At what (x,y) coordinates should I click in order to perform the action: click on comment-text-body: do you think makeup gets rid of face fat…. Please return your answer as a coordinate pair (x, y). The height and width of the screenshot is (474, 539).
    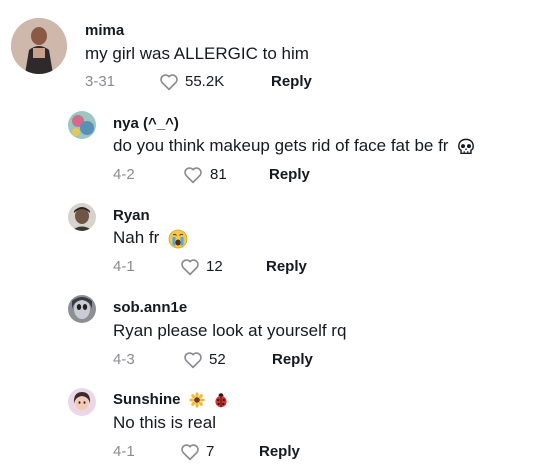
    Looking at the image, I should click on (281, 145).